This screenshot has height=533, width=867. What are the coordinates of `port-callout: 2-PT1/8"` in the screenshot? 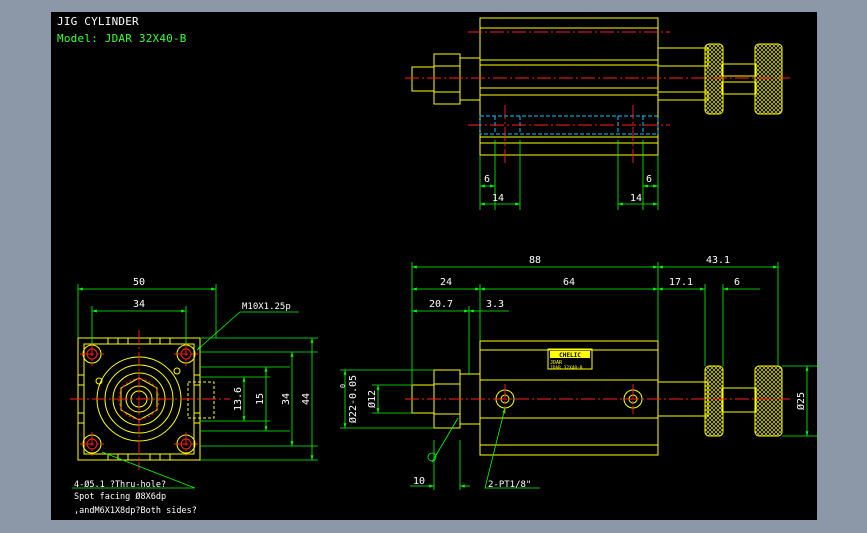 It's located at (509, 485).